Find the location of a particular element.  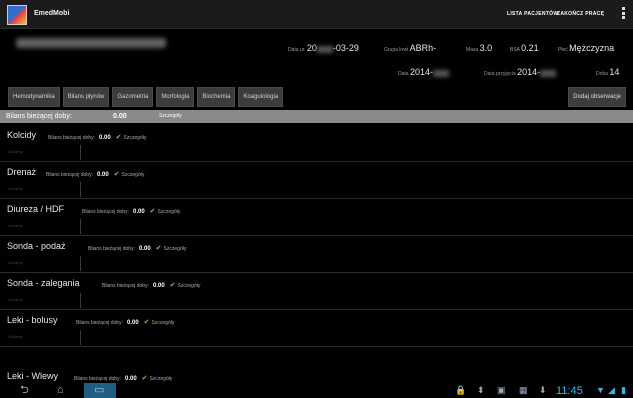

gallery-icon: ▦ is located at coordinates (523, 390).